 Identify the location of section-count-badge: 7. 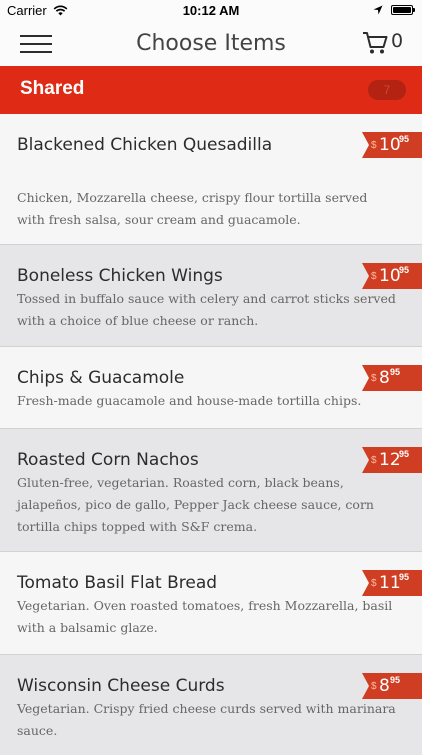
(387, 90).